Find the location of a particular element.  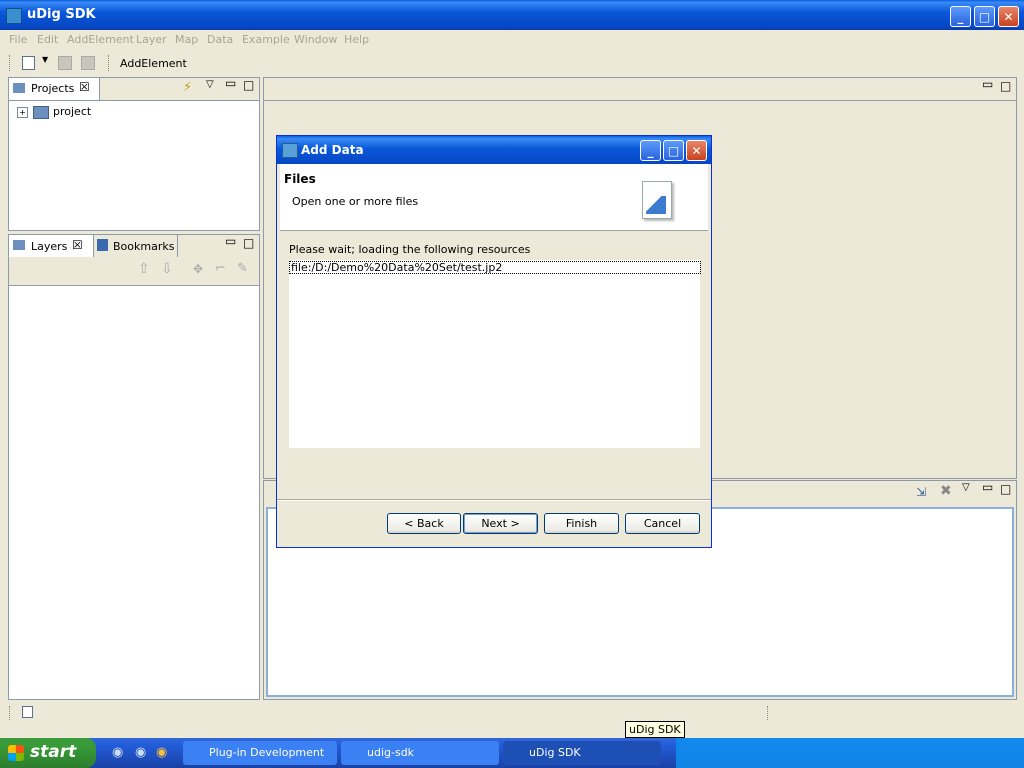

taskbar-item-label: Plug-in Development is located at coordinates (267, 752).